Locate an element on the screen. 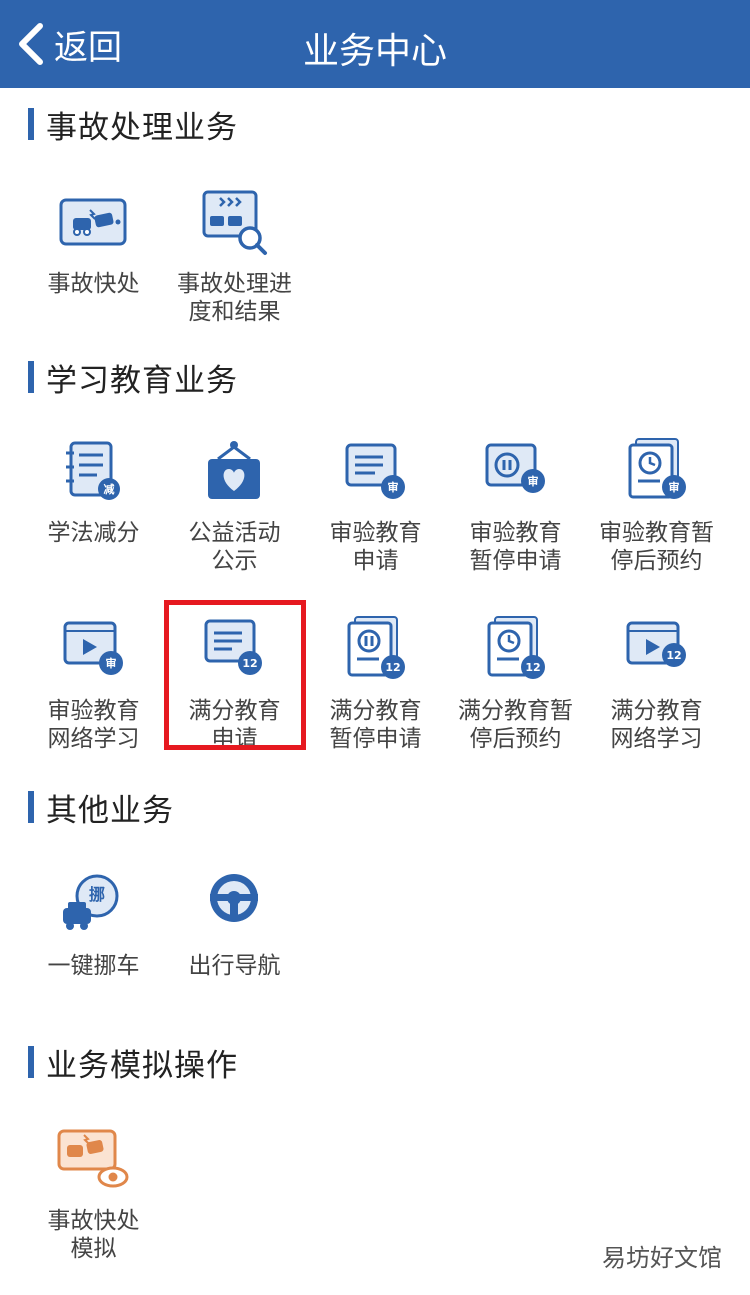 Image resolution: width=750 pixels, height=1295 pixels. tile-label: 公益活动 公示 is located at coordinates (234, 547).